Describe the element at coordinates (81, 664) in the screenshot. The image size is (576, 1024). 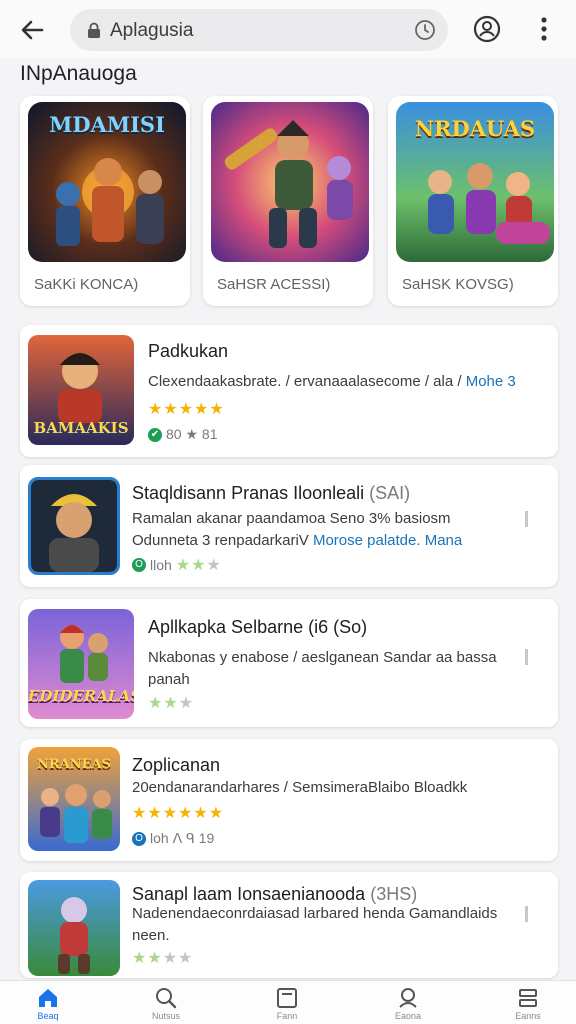
I see `app-icon: EDIDERALAS` at that location.